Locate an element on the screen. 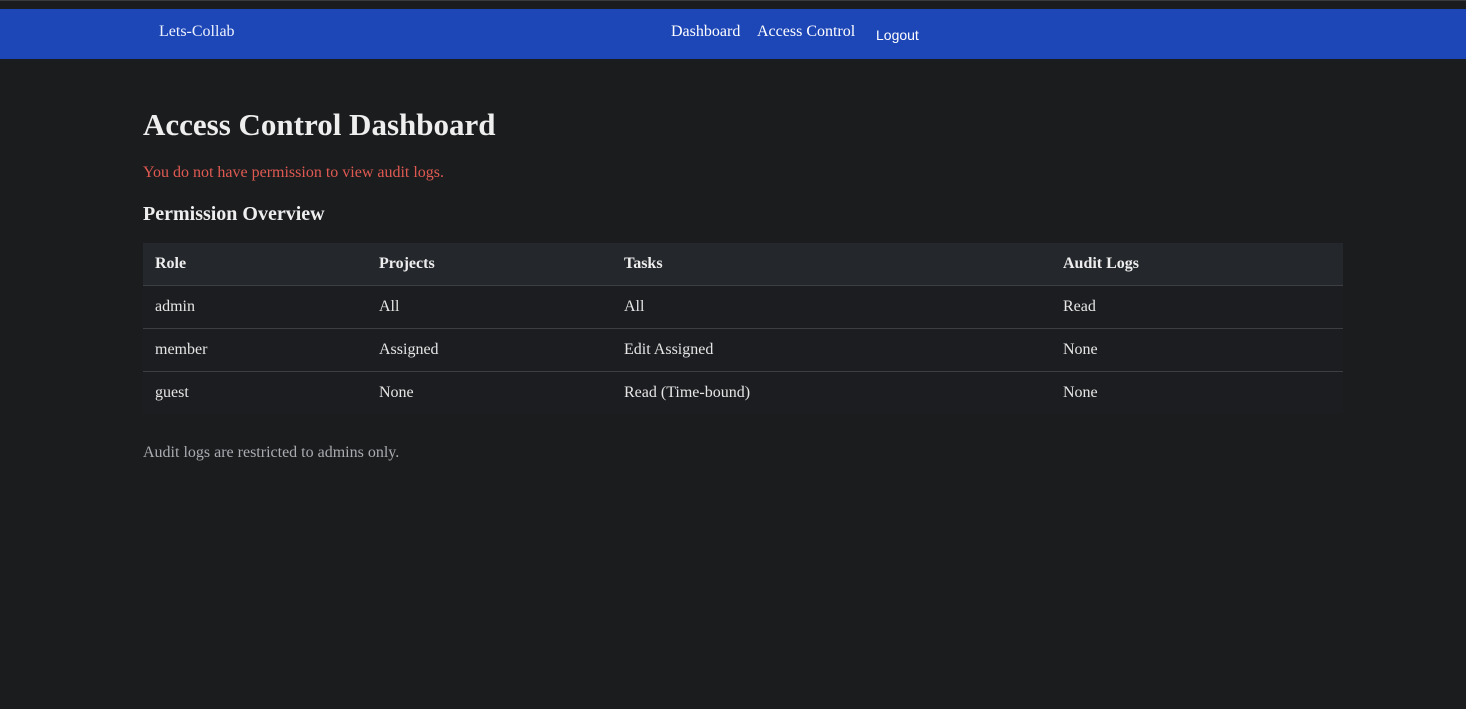  logout-button: Logout is located at coordinates (897, 35).